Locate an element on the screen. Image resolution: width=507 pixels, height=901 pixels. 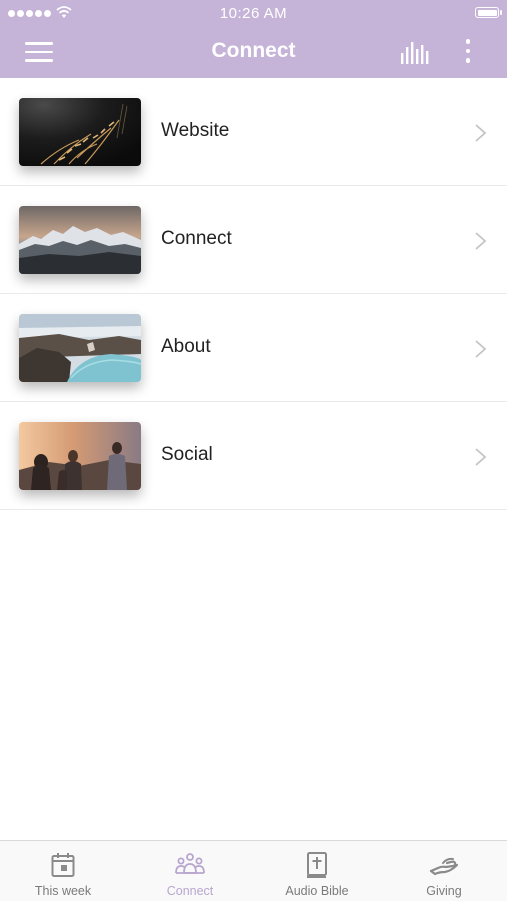
connect-thumbnail is located at coordinates (80, 240).